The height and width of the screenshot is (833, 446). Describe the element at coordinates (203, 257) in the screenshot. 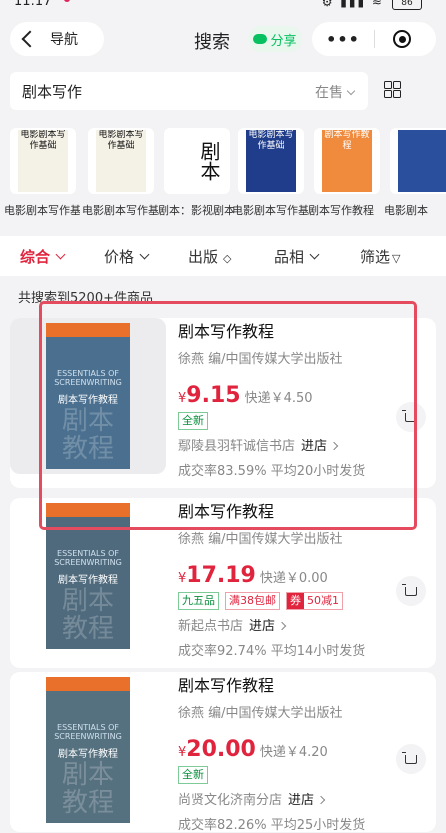

I see `tab-label: 出版` at that location.